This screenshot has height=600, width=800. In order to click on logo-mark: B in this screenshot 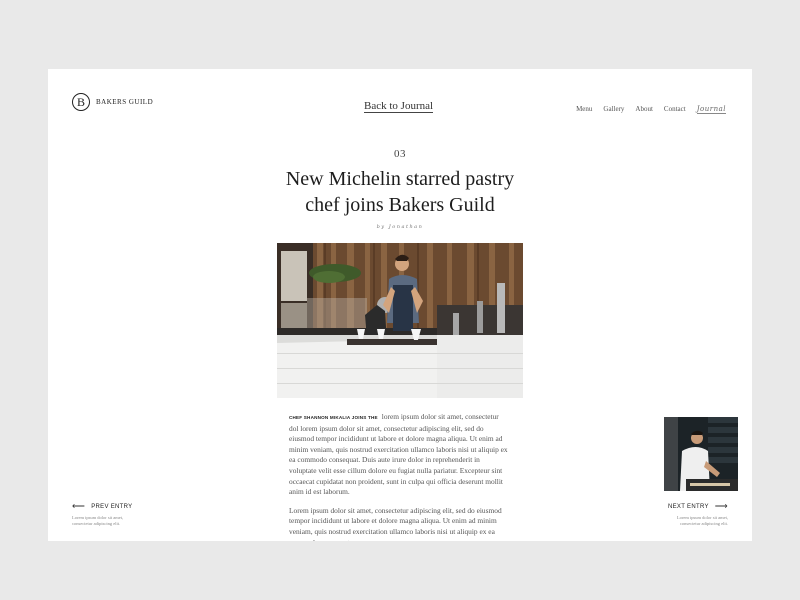, I will do `click(81, 102)`.